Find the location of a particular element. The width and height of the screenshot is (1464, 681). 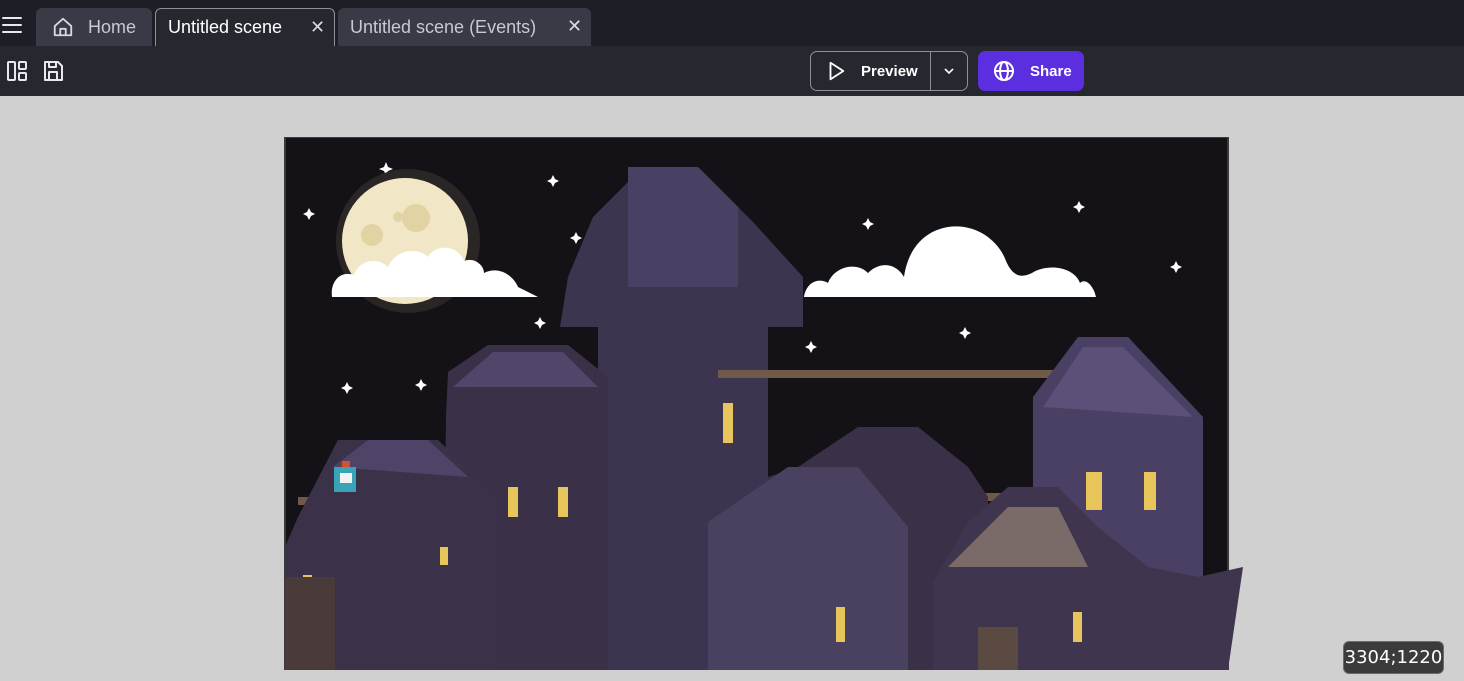

preview-button-group: Preview is located at coordinates (889, 71).